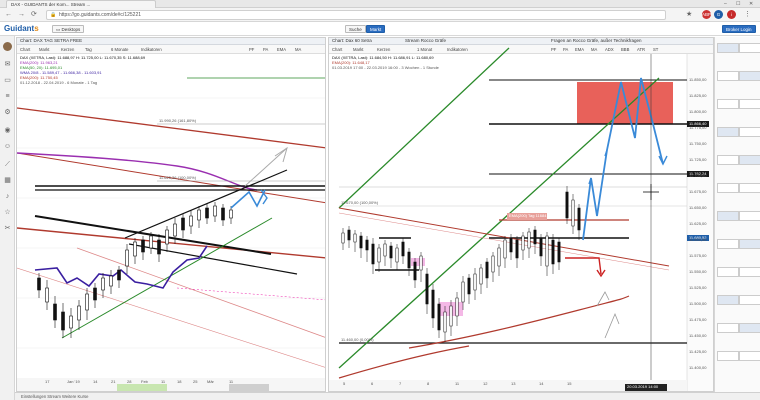  Describe the element at coordinates (7, 146) in the screenshot. I see `user-icon: ☺` at that location.